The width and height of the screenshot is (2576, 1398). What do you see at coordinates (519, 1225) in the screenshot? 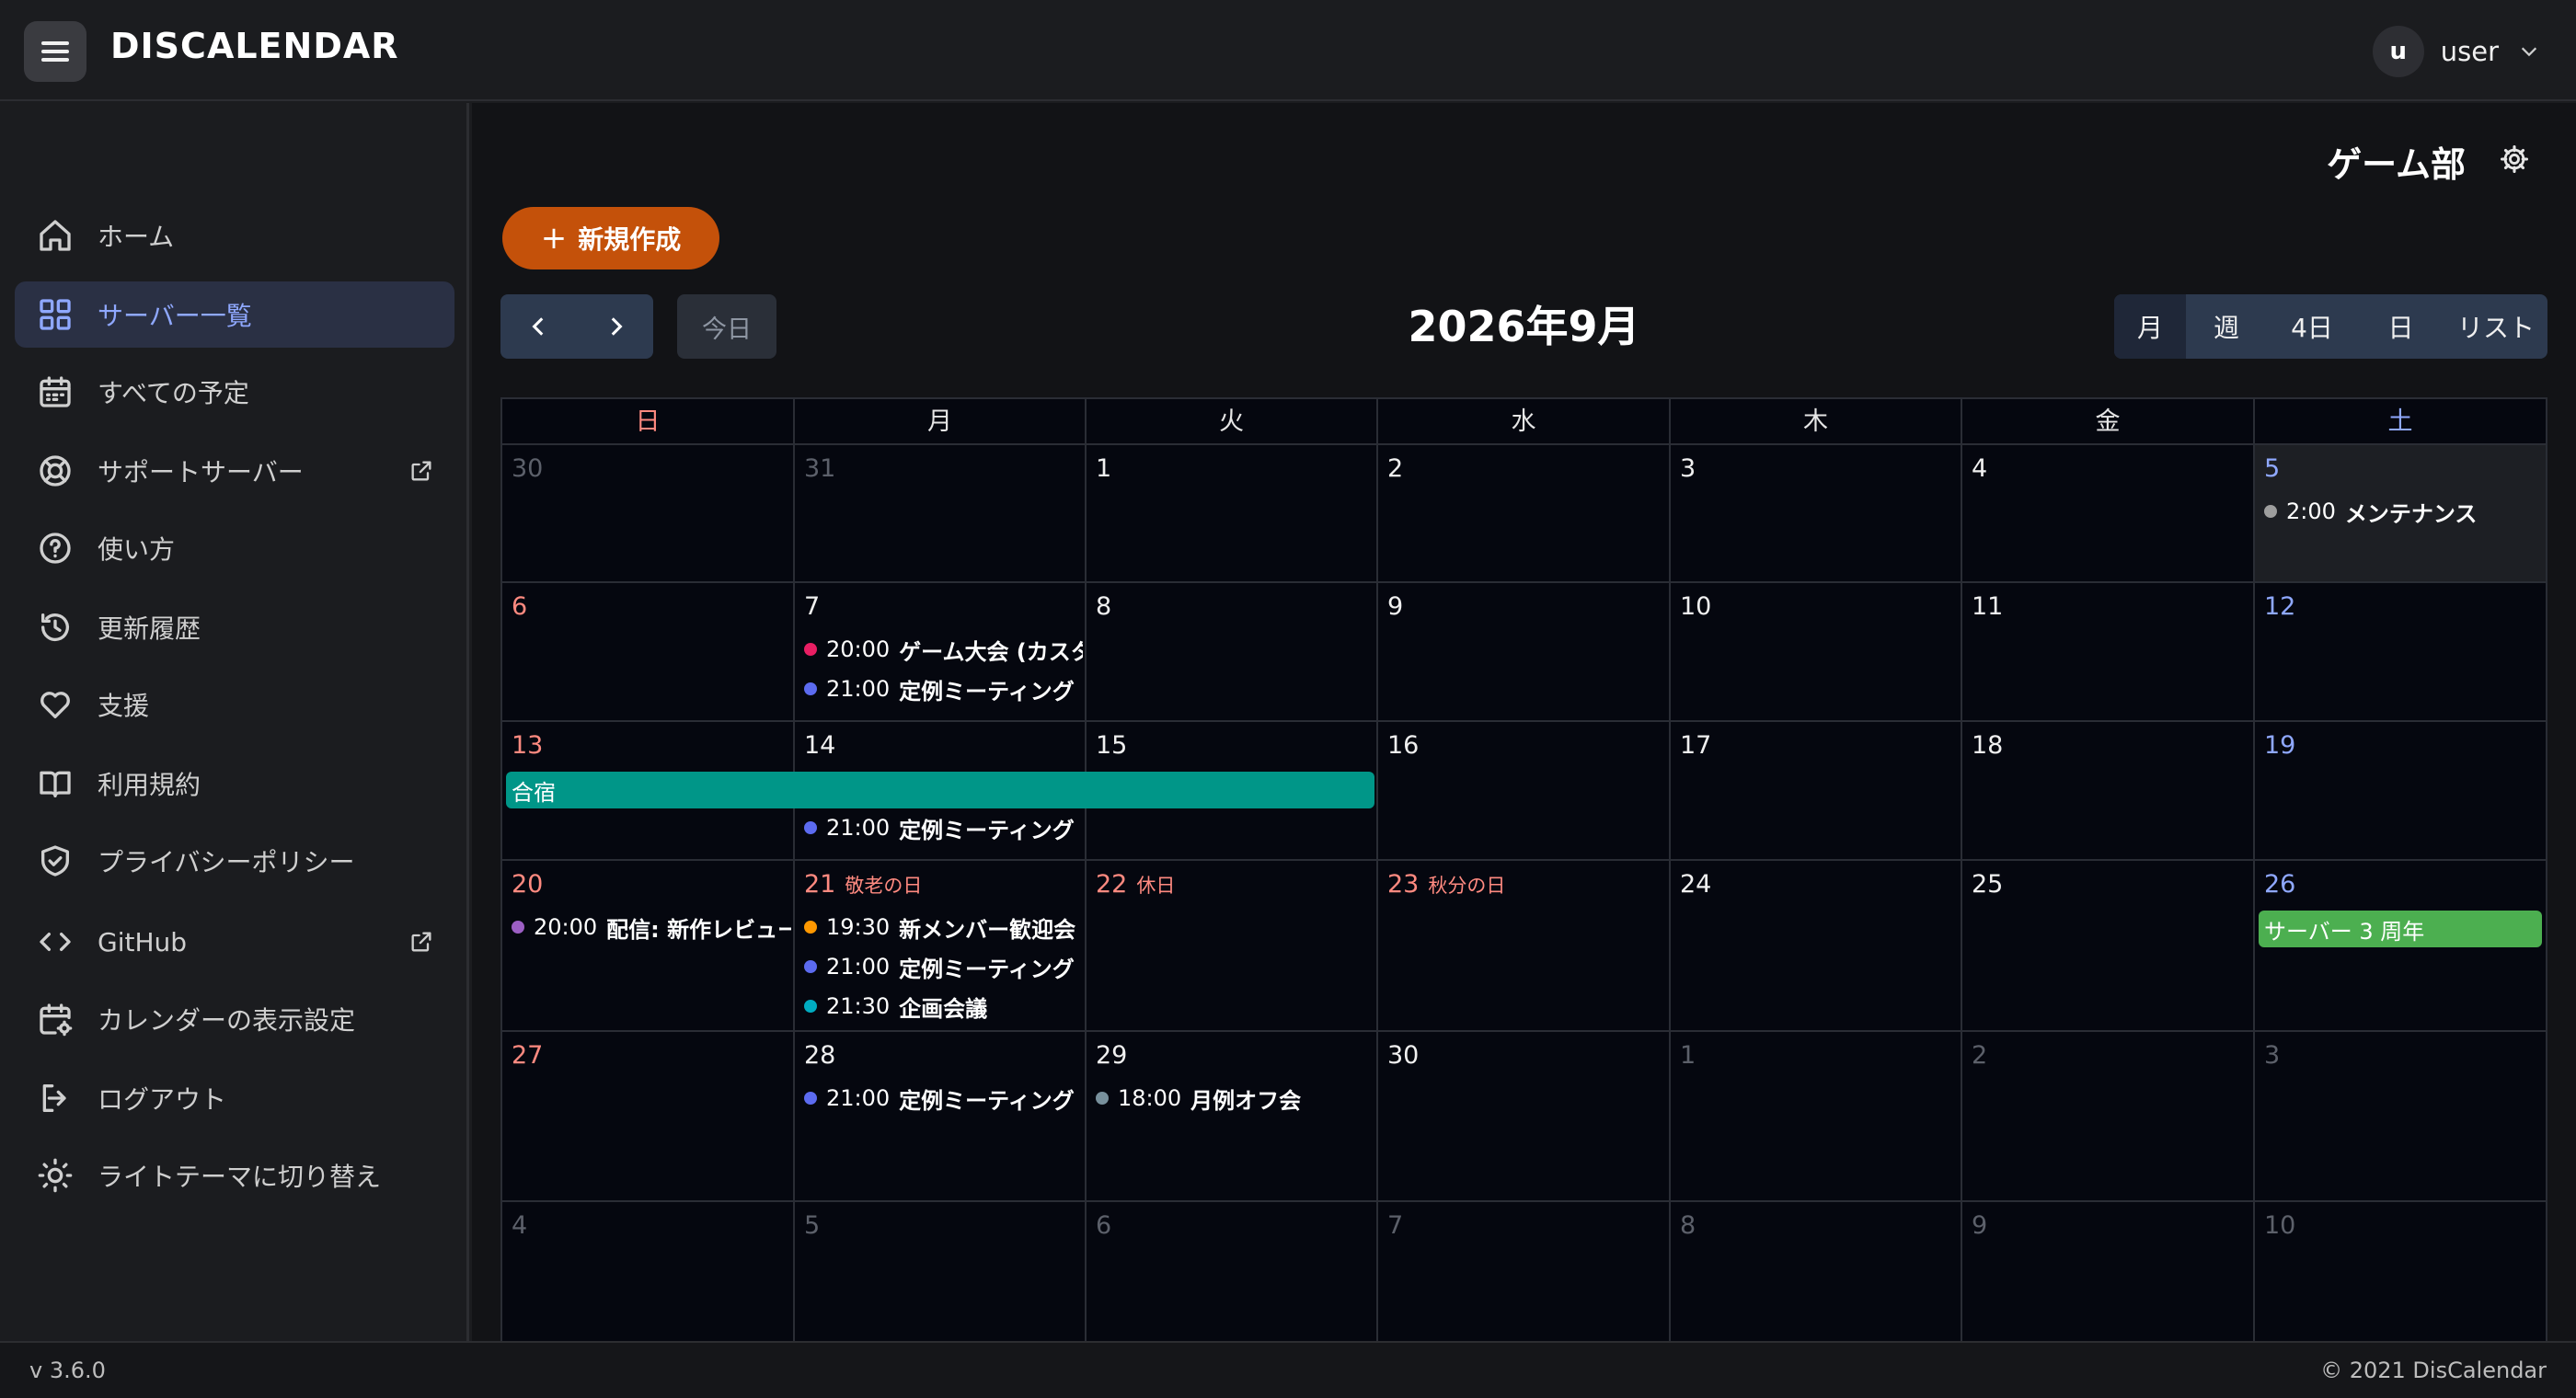
I see `day-number: 4` at bounding box center [519, 1225].